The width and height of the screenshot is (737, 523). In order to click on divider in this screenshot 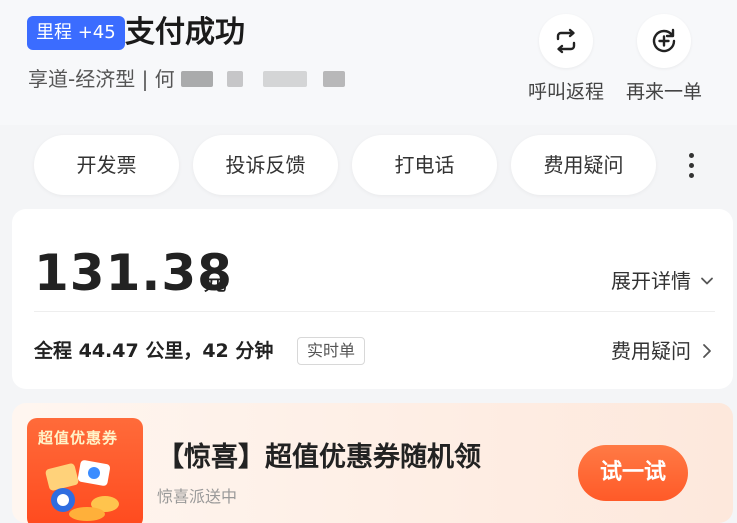, I will do `click(374, 311)`.